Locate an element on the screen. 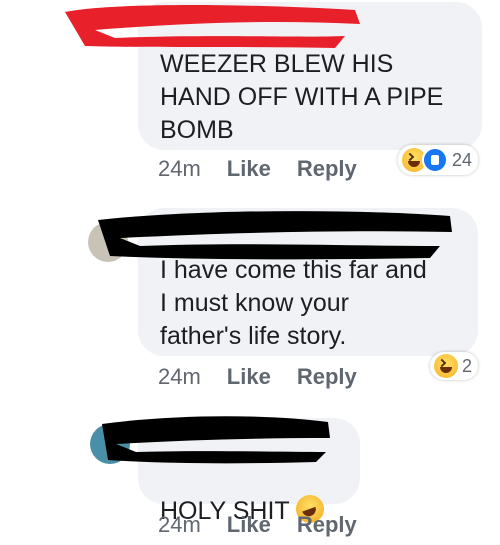 This screenshot has height=545, width=500. like-icon is located at coordinates (435, 160).